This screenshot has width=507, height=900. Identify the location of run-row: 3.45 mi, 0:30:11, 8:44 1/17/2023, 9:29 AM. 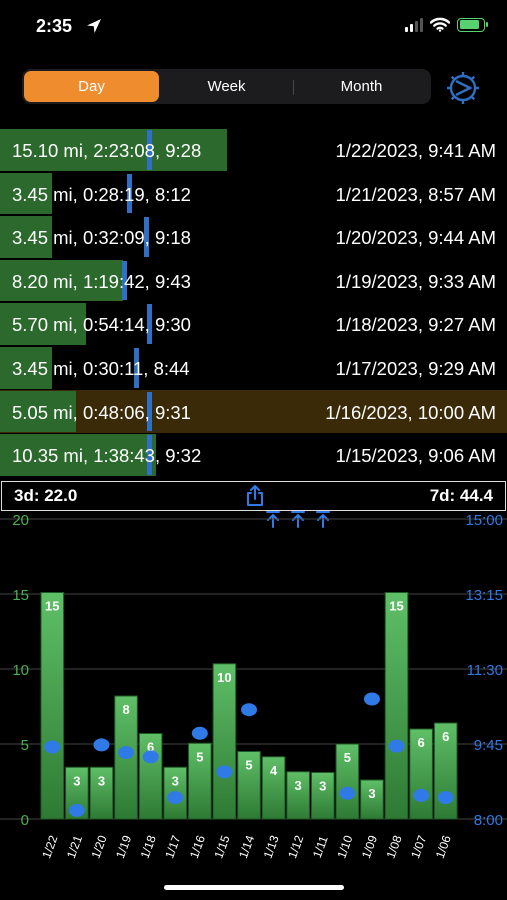
(253, 368).